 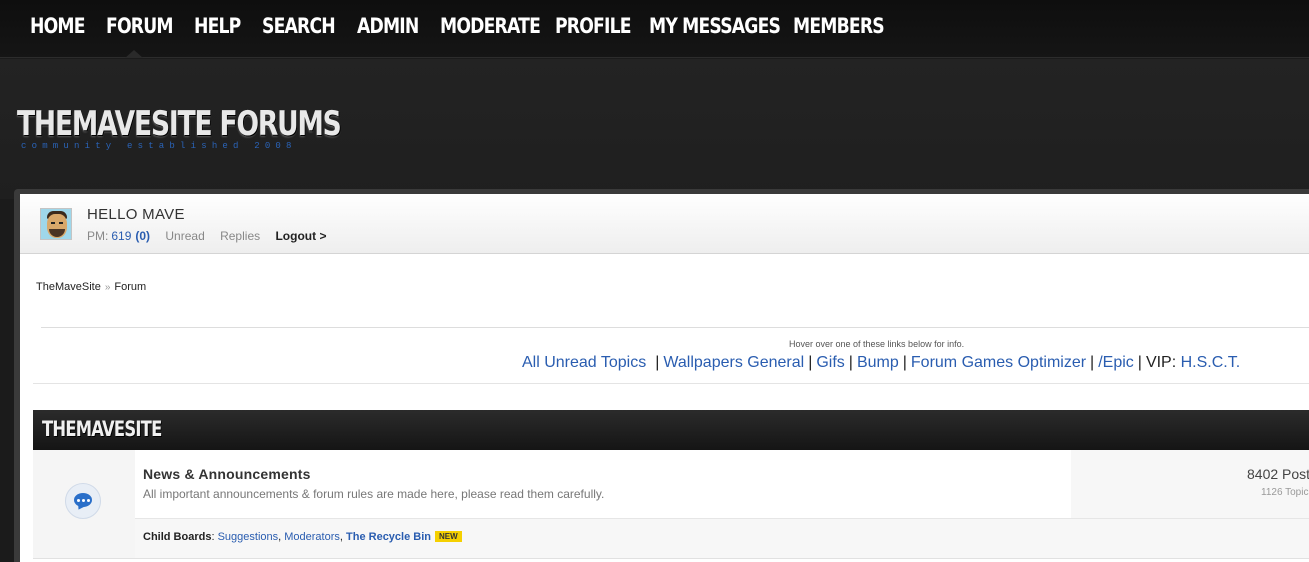 What do you see at coordinates (299, 26) in the screenshot?
I see `nav-search: SEARCH` at bounding box center [299, 26].